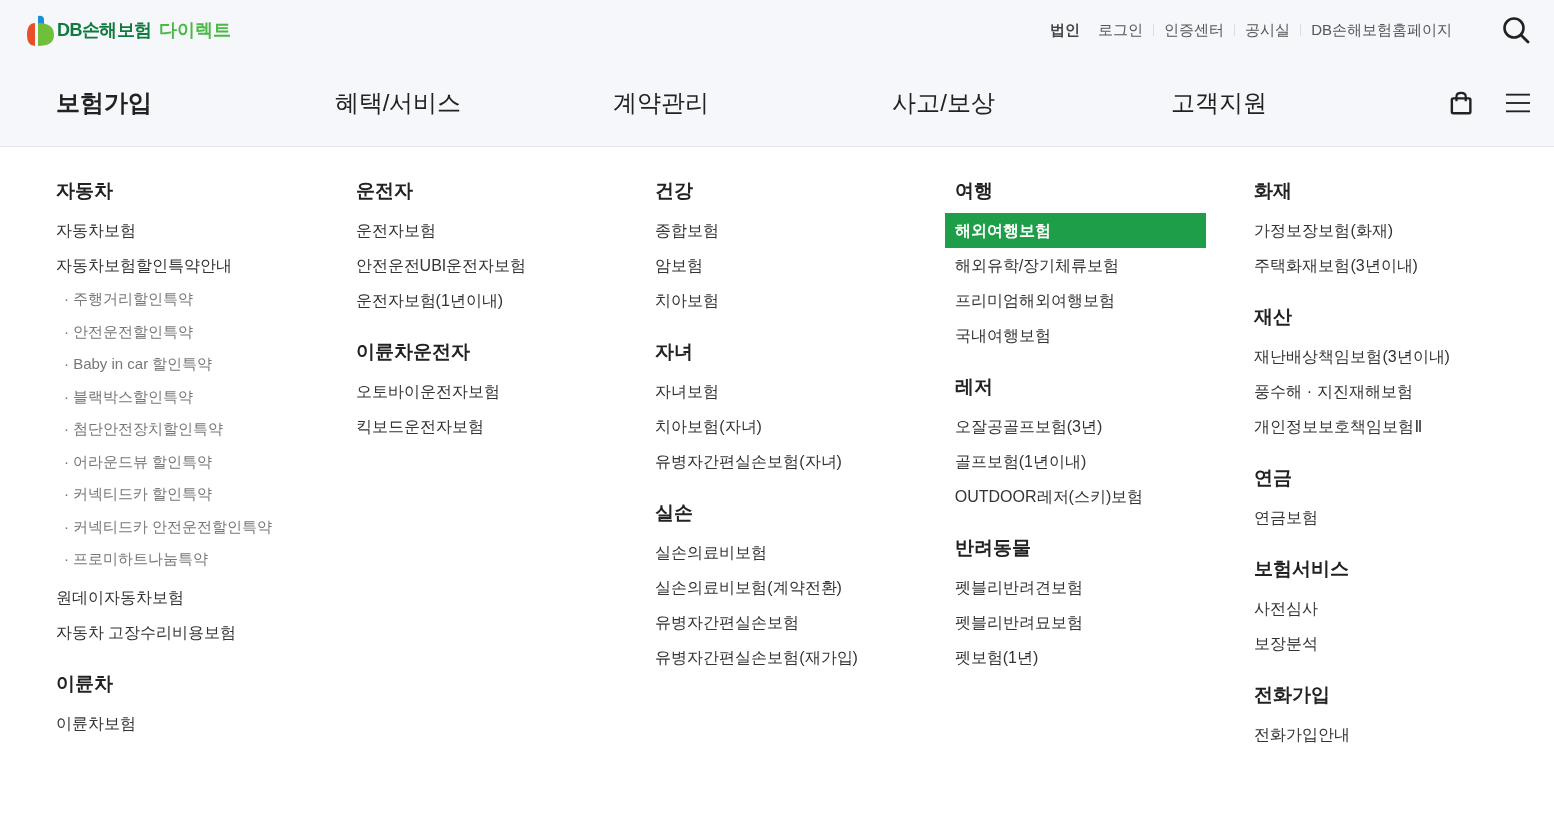 The height and width of the screenshot is (813, 1554). I want to click on logo: DB손해보험 다이렉트, so click(128, 30).